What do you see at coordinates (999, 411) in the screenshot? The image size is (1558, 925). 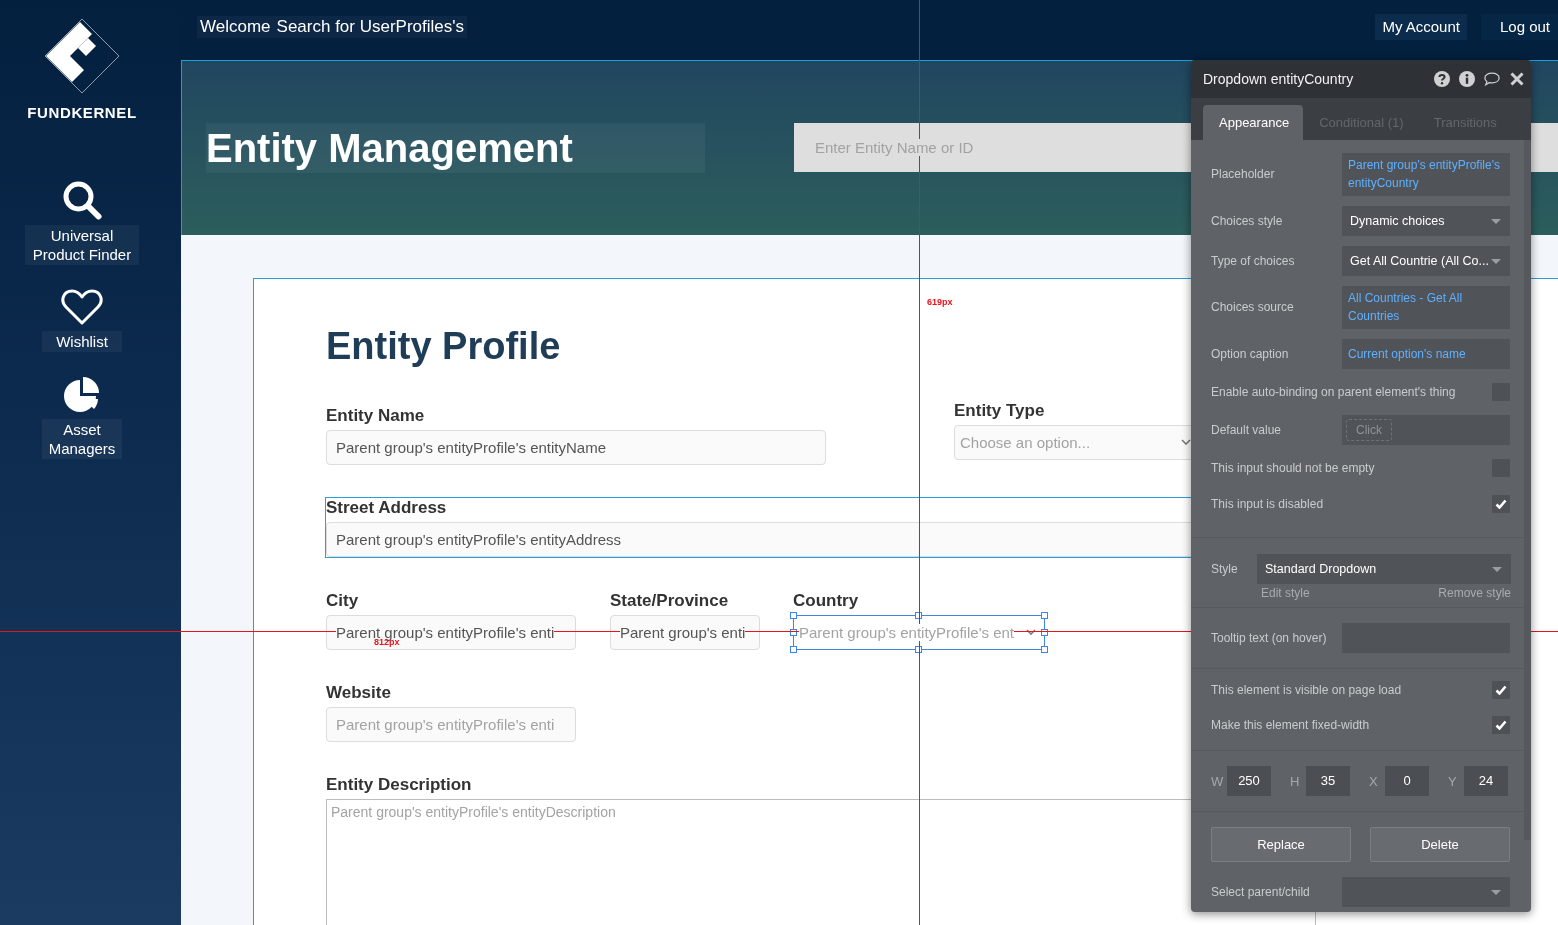 I see `field-label: Entity Type` at bounding box center [999, 411].